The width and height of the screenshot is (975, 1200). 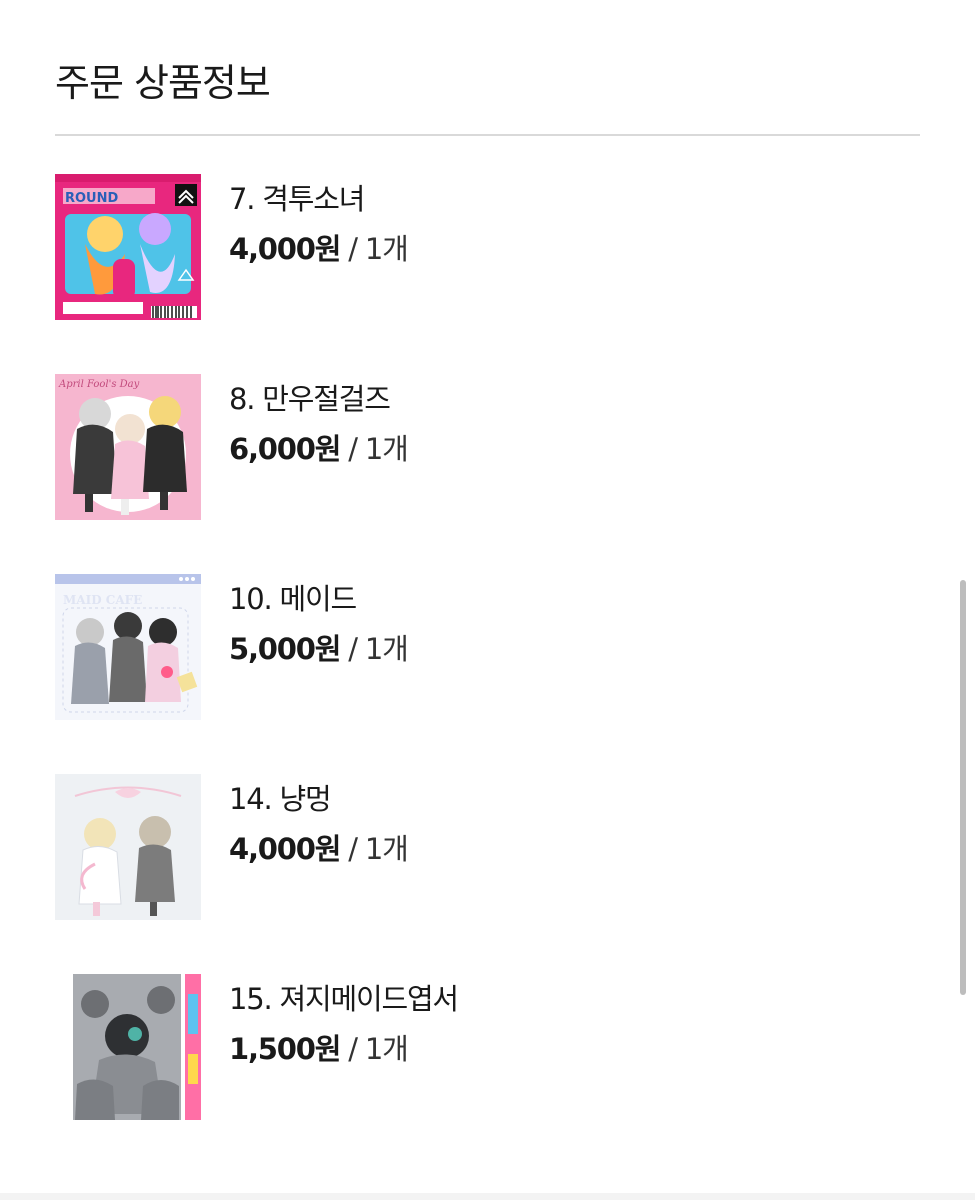 What do you see at coordinates (163, 83) in the screenshot?
I see `page-title: 주문 상품정보` at bounding box center [163, 83].